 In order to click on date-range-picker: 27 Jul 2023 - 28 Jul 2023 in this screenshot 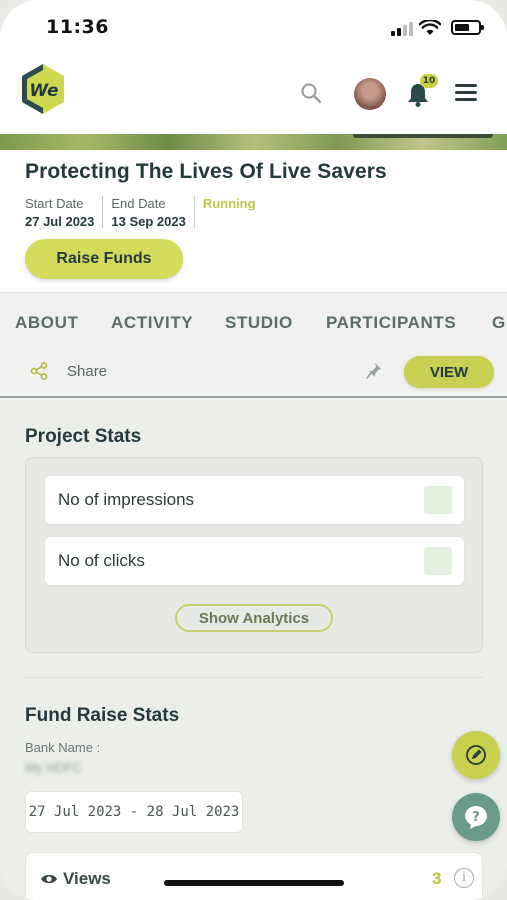, I will do `click(134, 812)`.